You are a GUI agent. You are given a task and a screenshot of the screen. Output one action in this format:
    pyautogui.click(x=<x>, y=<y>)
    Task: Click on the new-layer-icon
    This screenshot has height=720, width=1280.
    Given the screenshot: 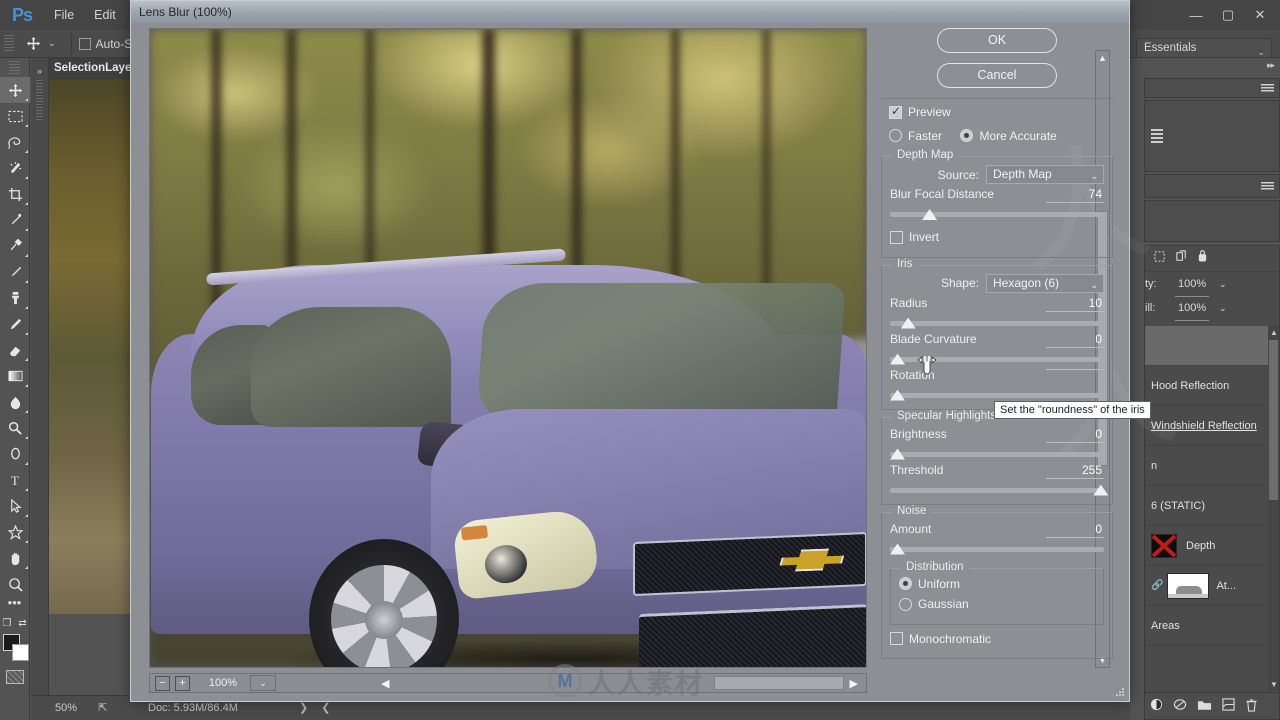 What is the action you would take?
    pyautogui.click(x=1228, y=706)
    